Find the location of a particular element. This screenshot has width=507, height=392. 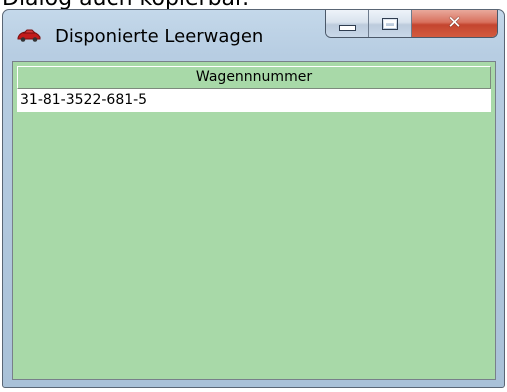

close-button: ✕ is located at coordinates (454, 23).